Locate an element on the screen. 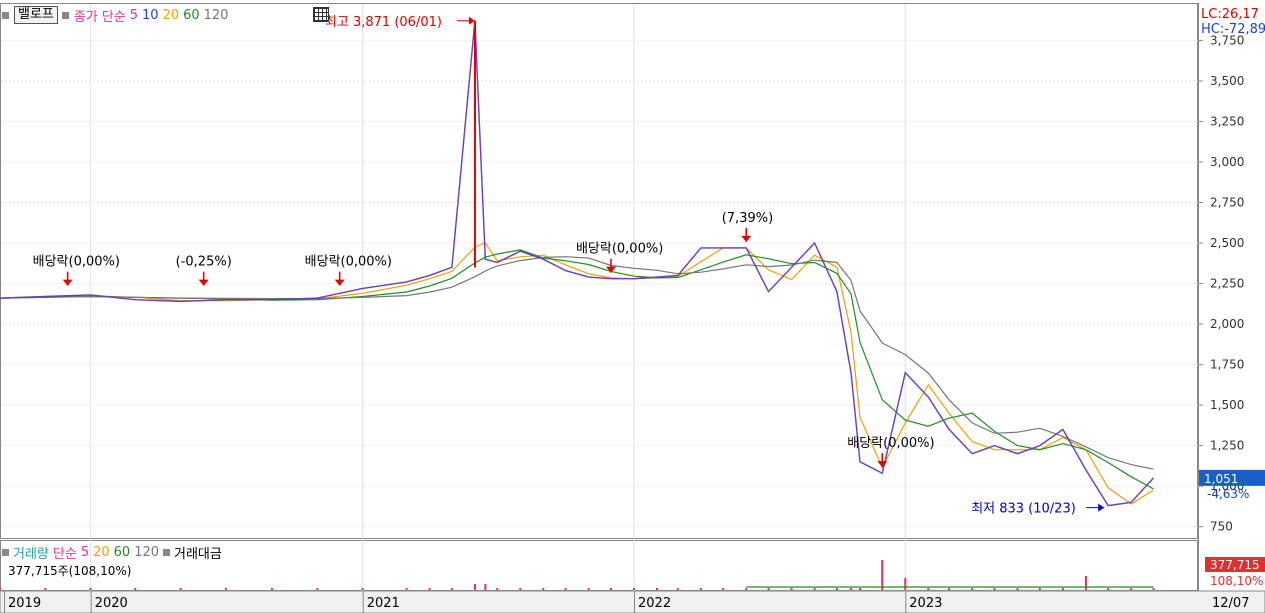 The width and height of the screenshot is (1265, 613). price-tick-label: 1,500 is located at coordinates (1227, 405).